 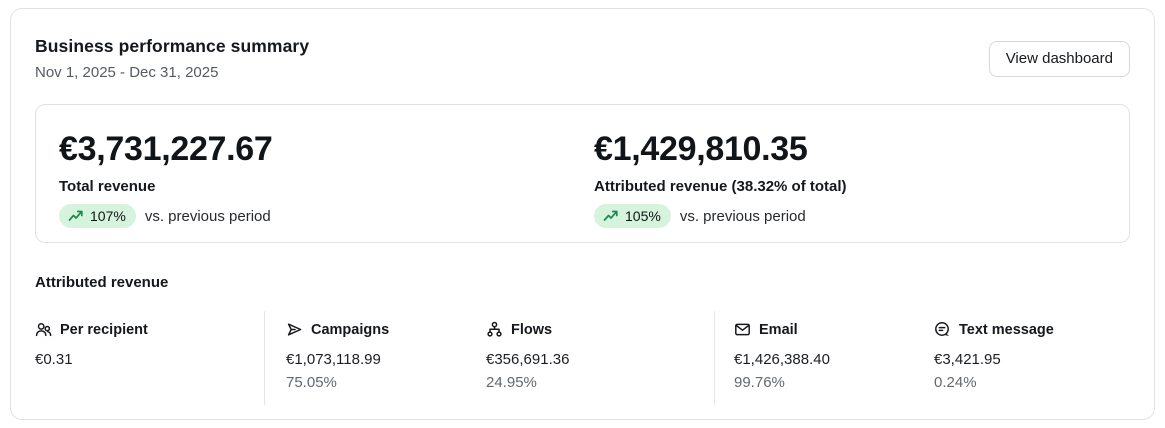 What do you see at coordinates (326, 216) in the screenshot?
I see `total-revenue-comparison: 107% vs. previous period` at bounding box center [326, 216].